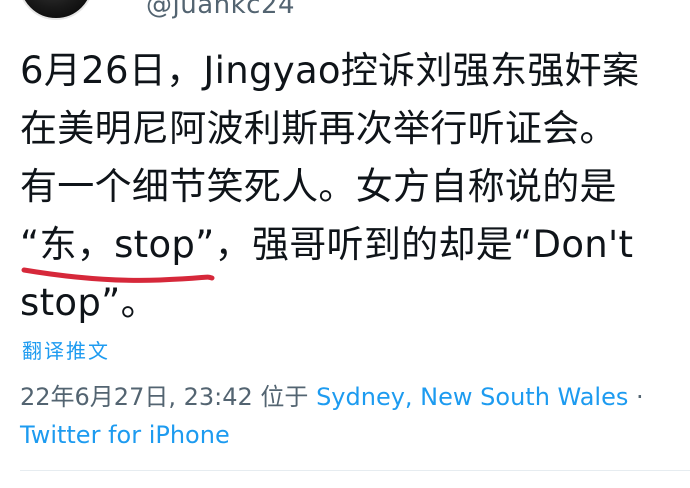 The width and height of the screenshot is (690, 488). Describe the element at coordinates (220, 10) in the screenshot. I see `user-handle: @juankc24` at that location.